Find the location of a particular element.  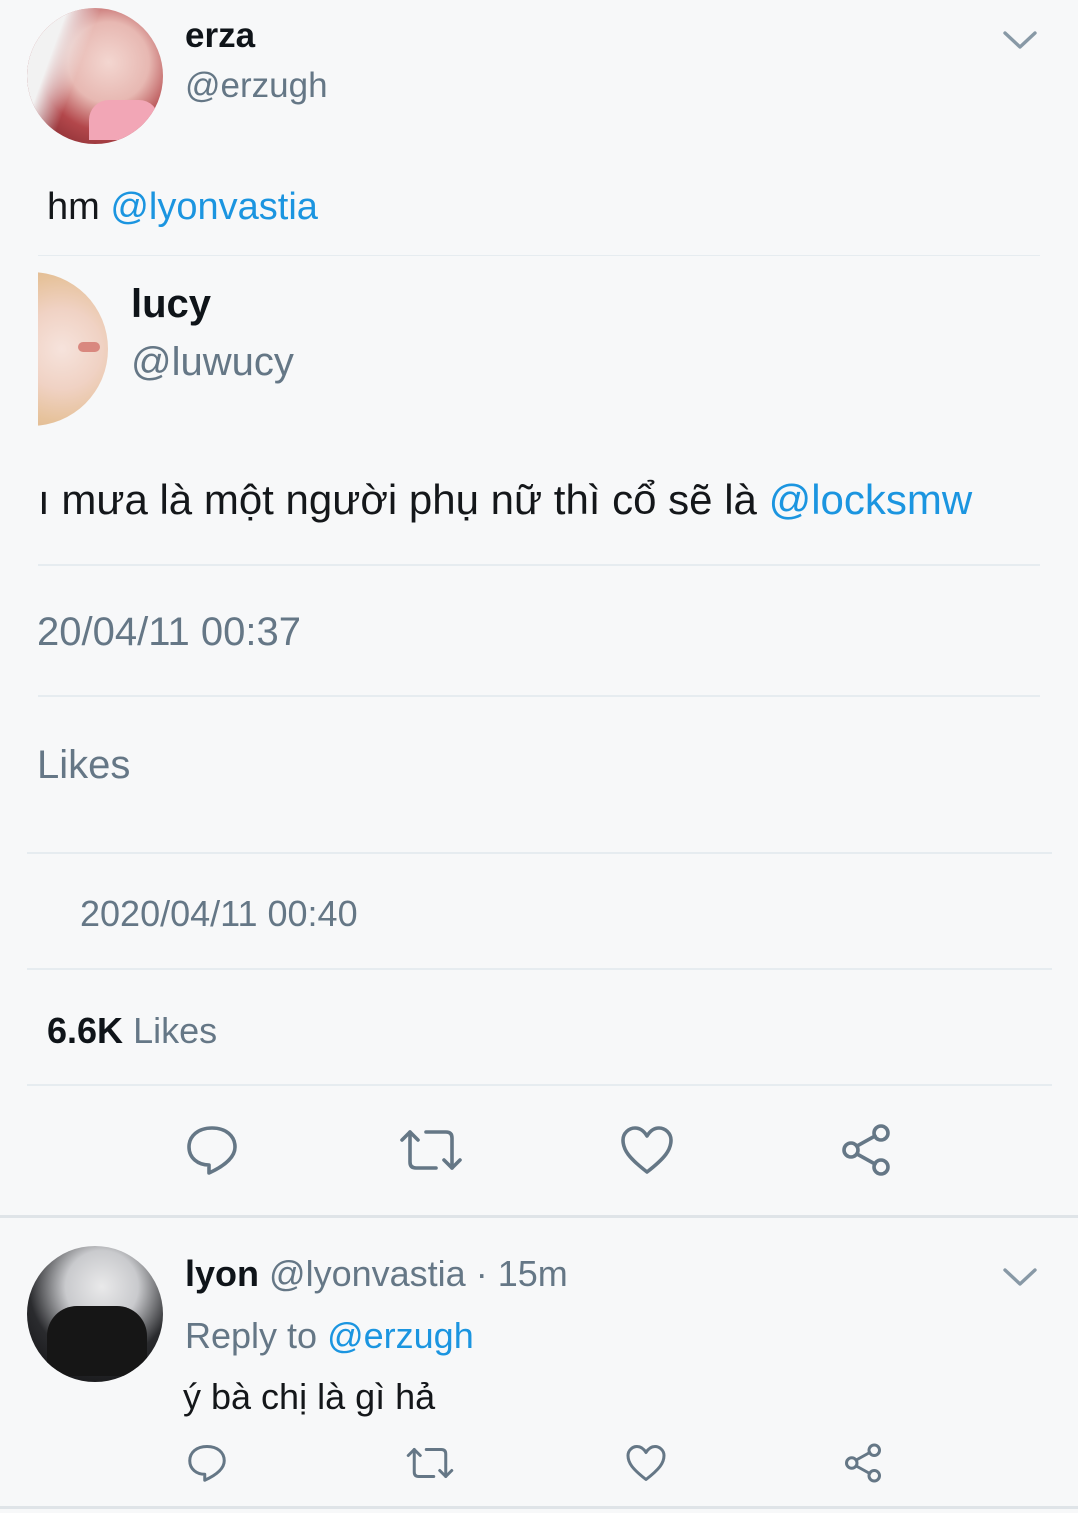

quoted-avatar is located at coordinates (73, 349).